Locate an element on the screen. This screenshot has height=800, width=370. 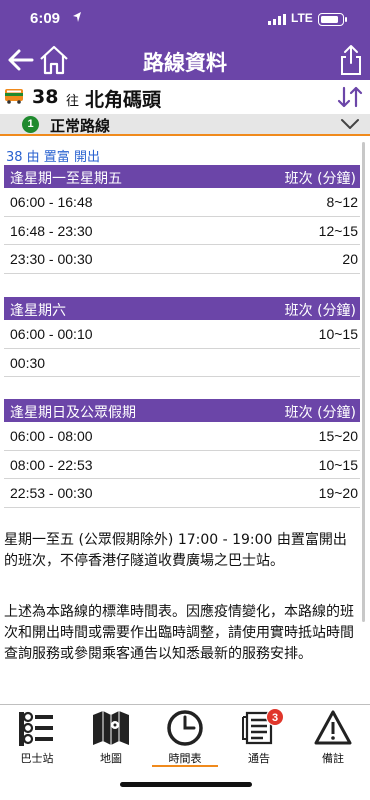
route-number: 38 is located at coordinates (45, 97).